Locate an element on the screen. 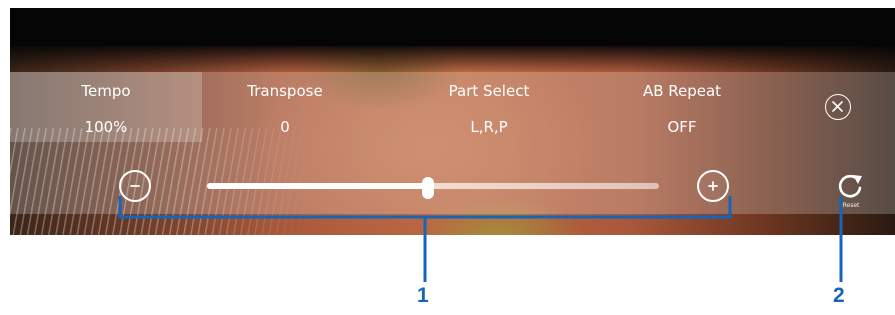 The image size is (895, 315). tempo-decrease-button is located at coordinates (135, 186).